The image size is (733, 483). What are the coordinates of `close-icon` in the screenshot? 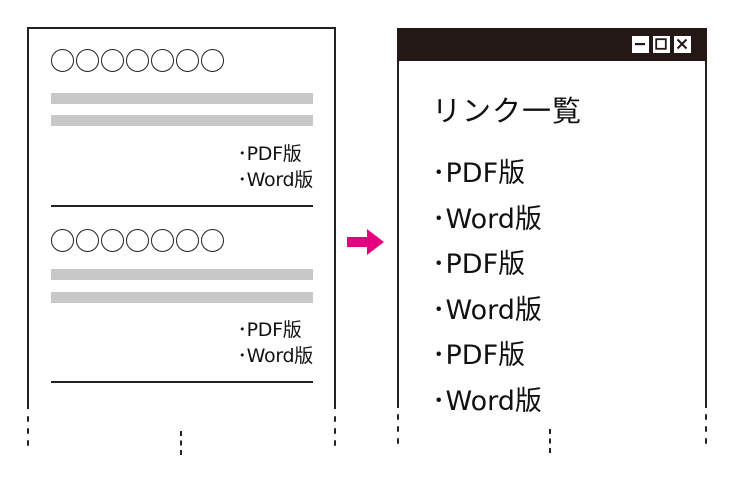 It's located at (682, 44).